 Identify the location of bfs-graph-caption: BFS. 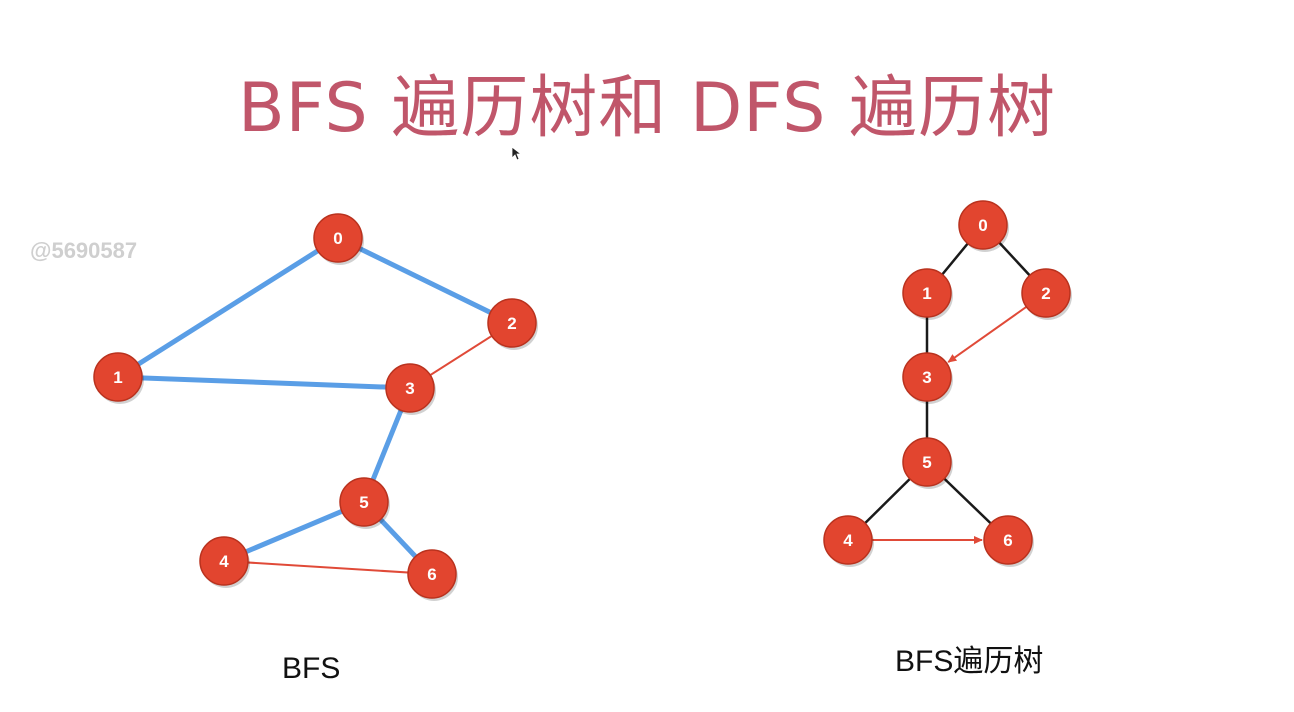
(311, 668).